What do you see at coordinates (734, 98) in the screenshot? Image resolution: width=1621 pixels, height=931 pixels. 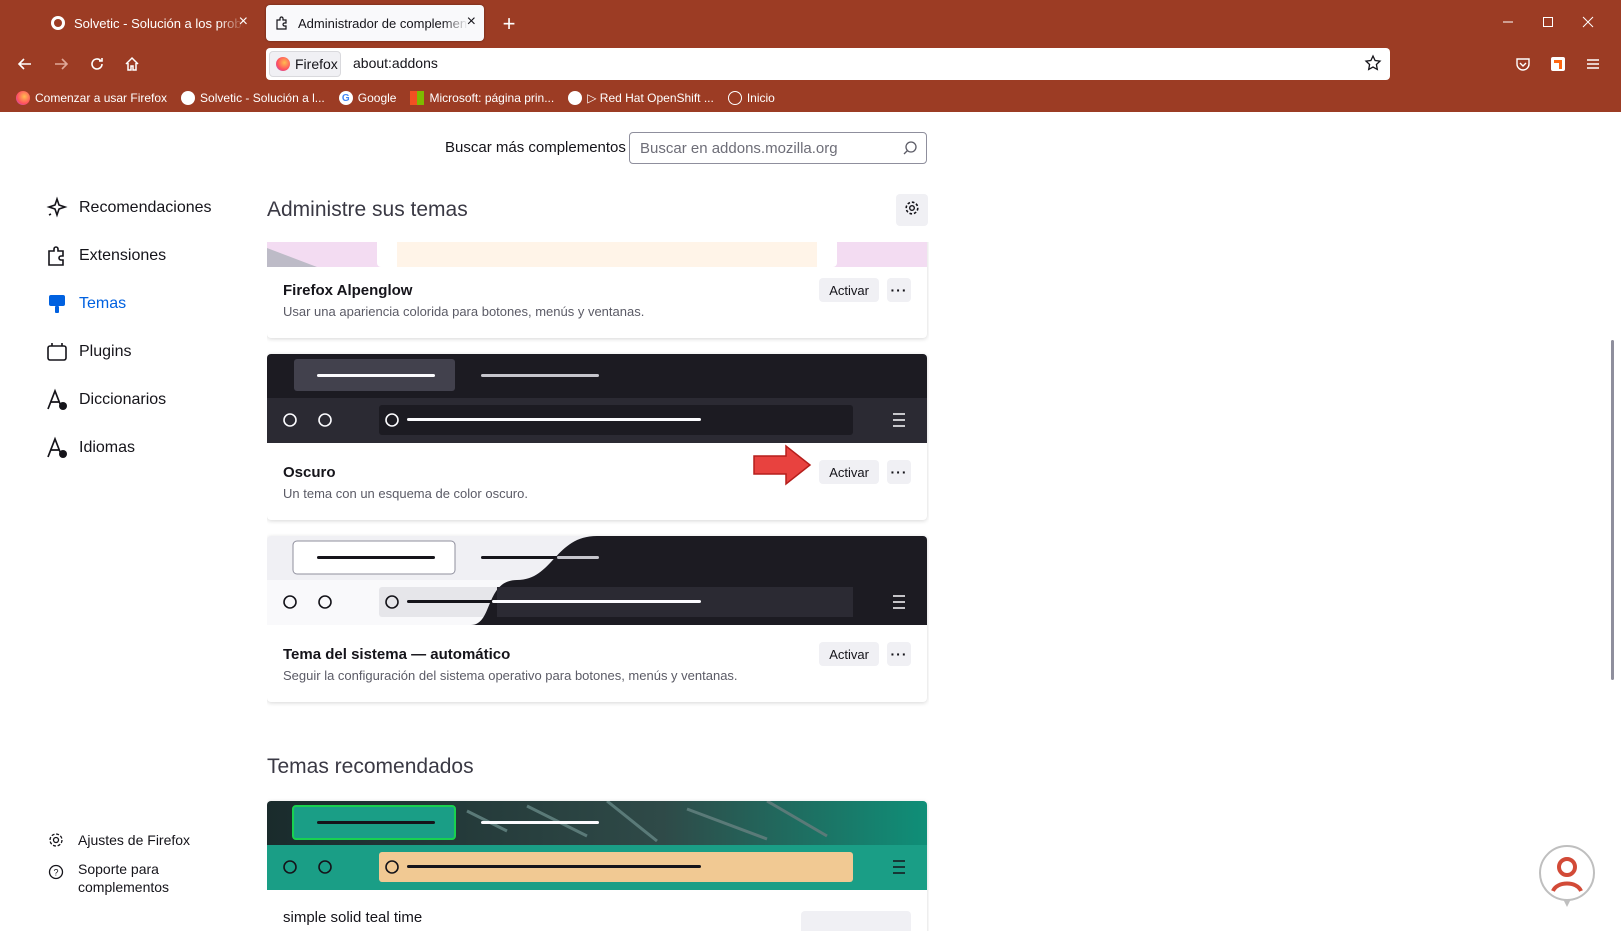 I see `globe-icon` at bounding box center [734, 98].